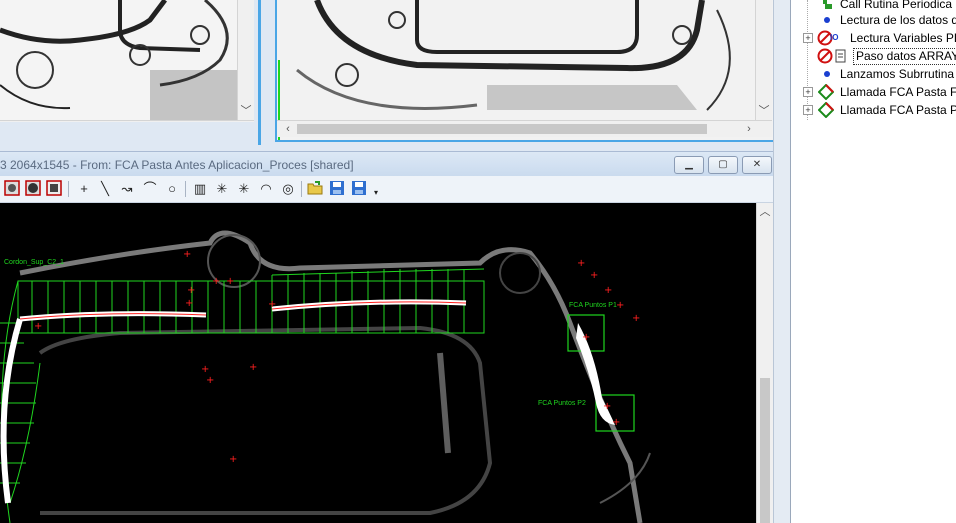  I want to click on image-tool-icon, so click(54, 189).